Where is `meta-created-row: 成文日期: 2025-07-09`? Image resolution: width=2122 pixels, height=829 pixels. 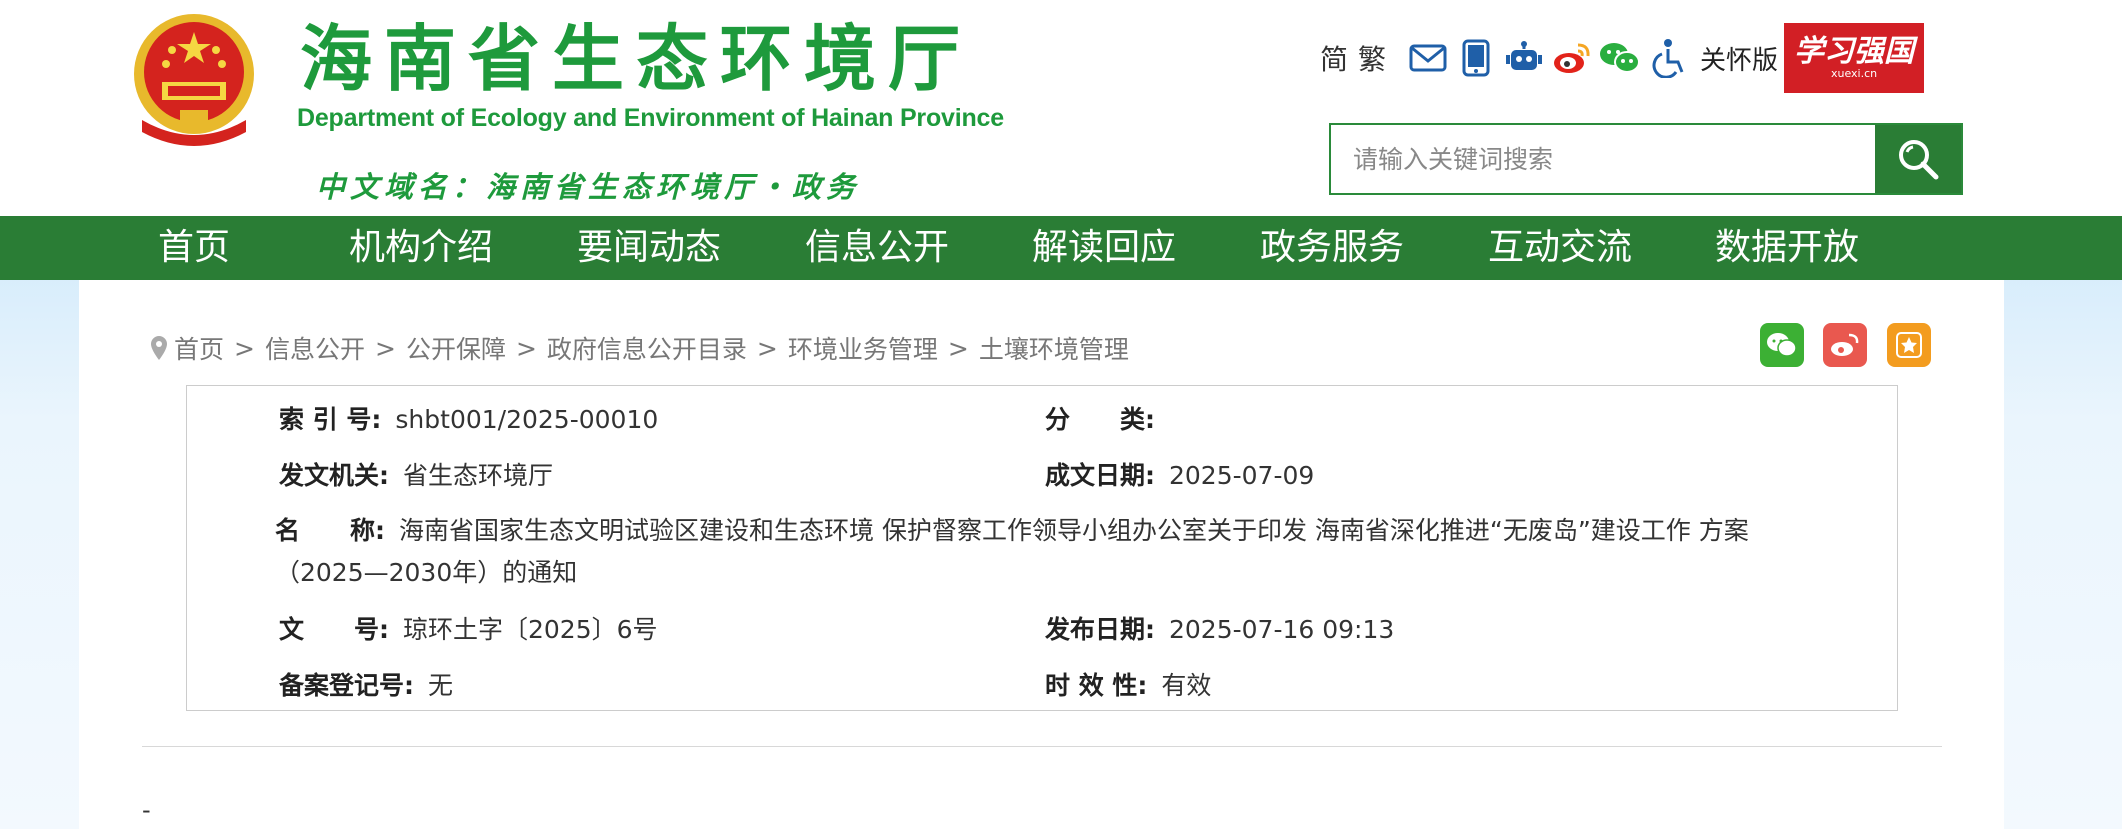 meta-created-row: 成文日期: 2025-07-09 is located at coordinates (1179, 474).